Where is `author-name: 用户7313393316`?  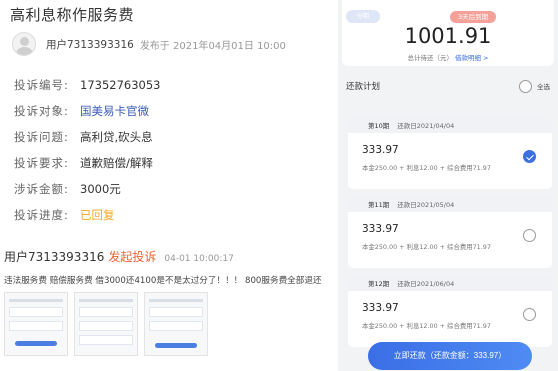 author-name: 用户7313393316 is located at coordinates (90, 44).